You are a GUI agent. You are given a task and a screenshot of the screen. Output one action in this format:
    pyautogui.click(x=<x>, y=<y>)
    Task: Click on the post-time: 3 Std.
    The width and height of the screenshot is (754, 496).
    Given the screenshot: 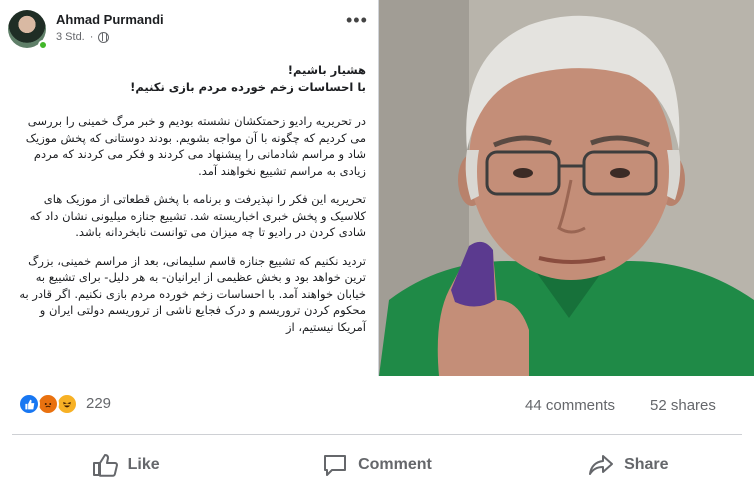 What is the action you would take?
    pyautogui.click(x=70, y=37)
    